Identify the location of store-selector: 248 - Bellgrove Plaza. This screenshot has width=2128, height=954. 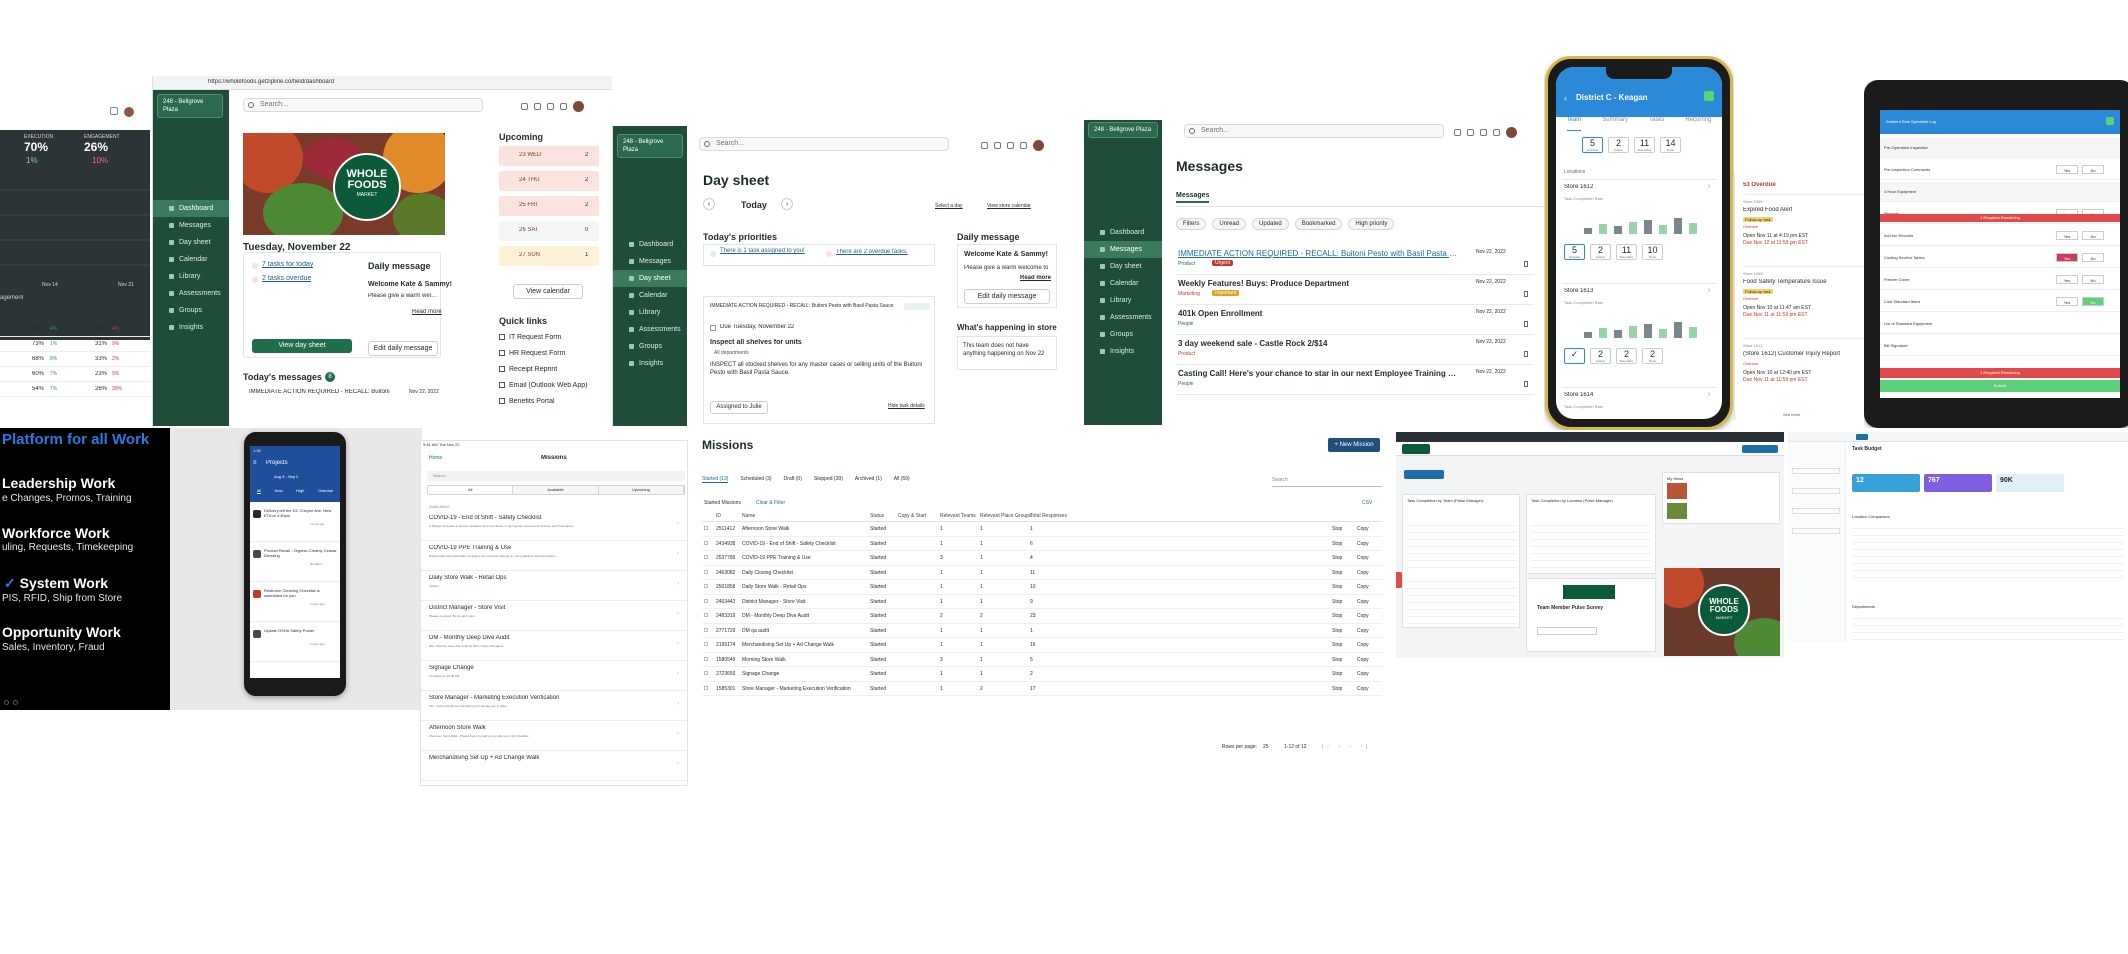
(650, 146).